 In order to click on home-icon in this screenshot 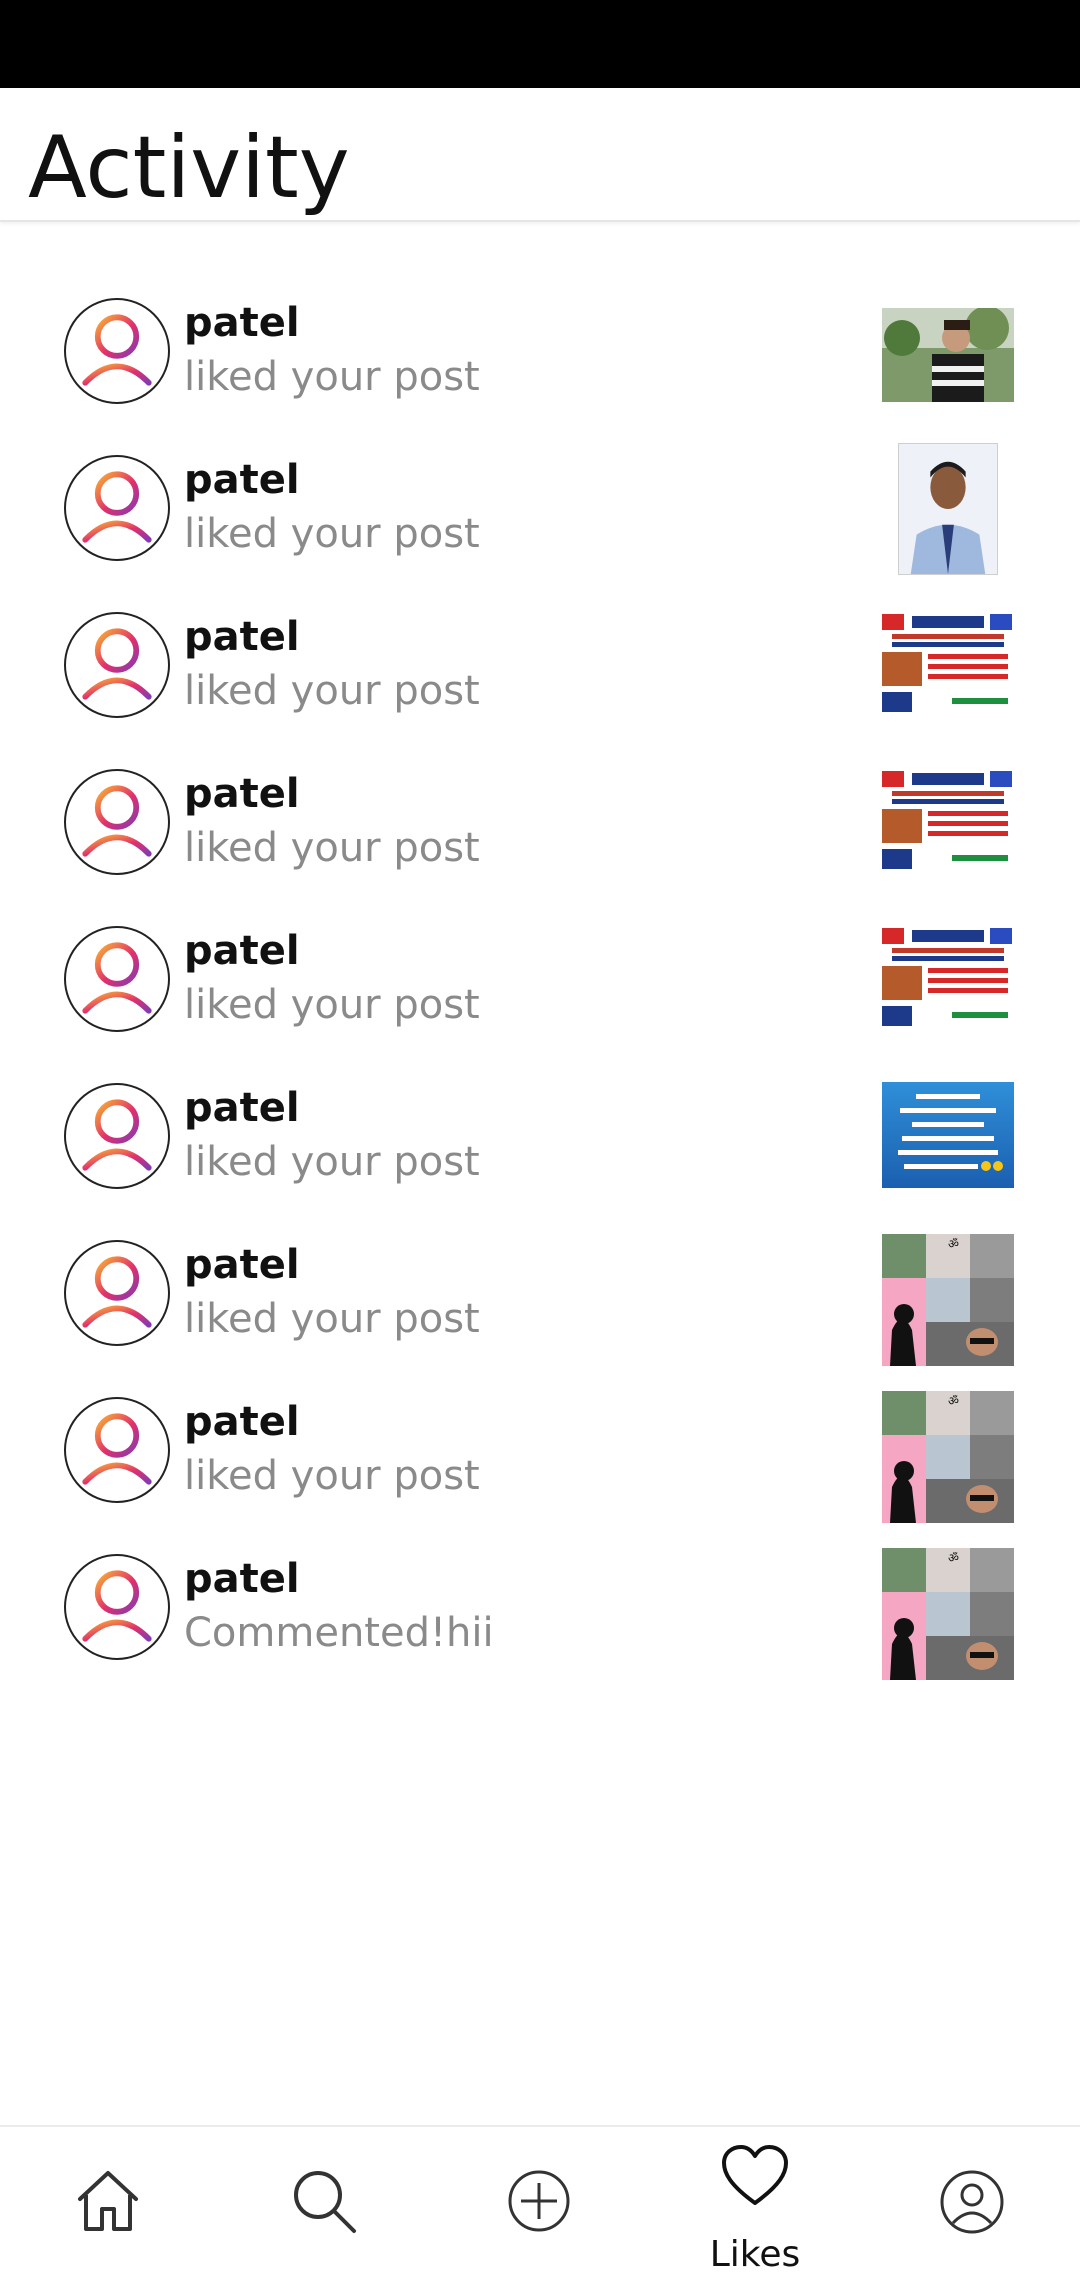, I will do `click(108, 2201)`.